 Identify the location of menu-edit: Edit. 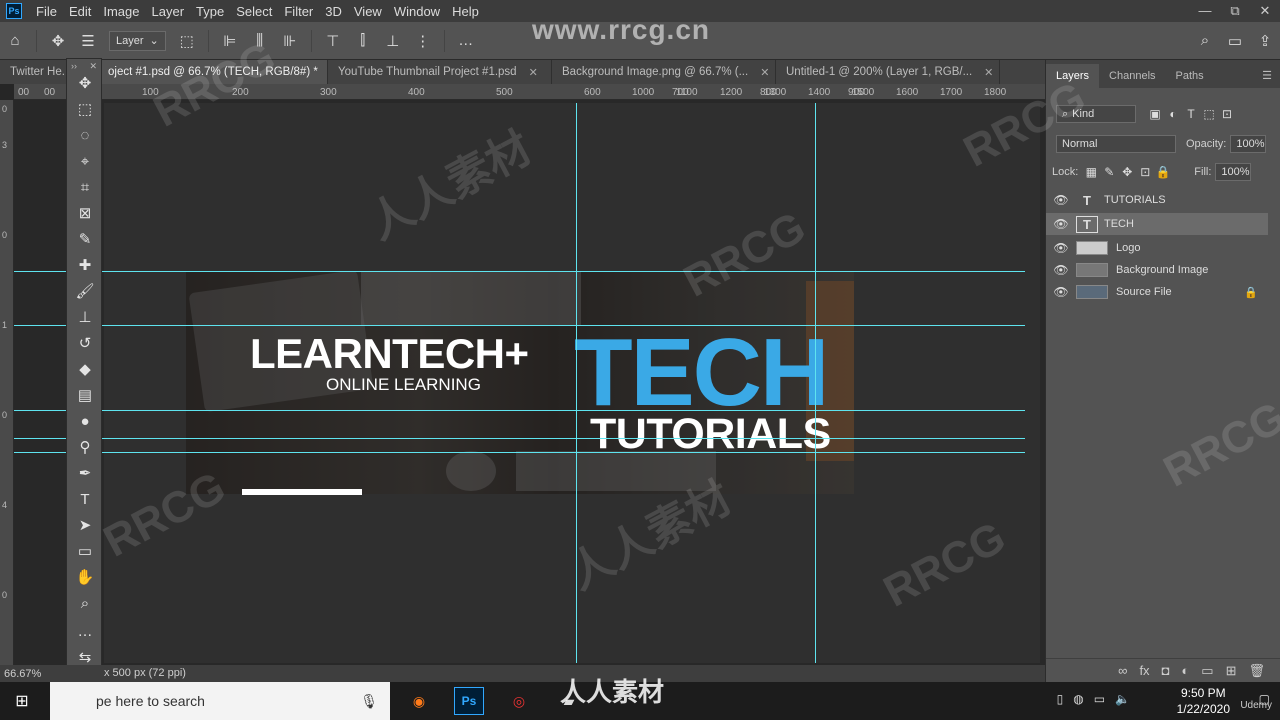
(80, 11).